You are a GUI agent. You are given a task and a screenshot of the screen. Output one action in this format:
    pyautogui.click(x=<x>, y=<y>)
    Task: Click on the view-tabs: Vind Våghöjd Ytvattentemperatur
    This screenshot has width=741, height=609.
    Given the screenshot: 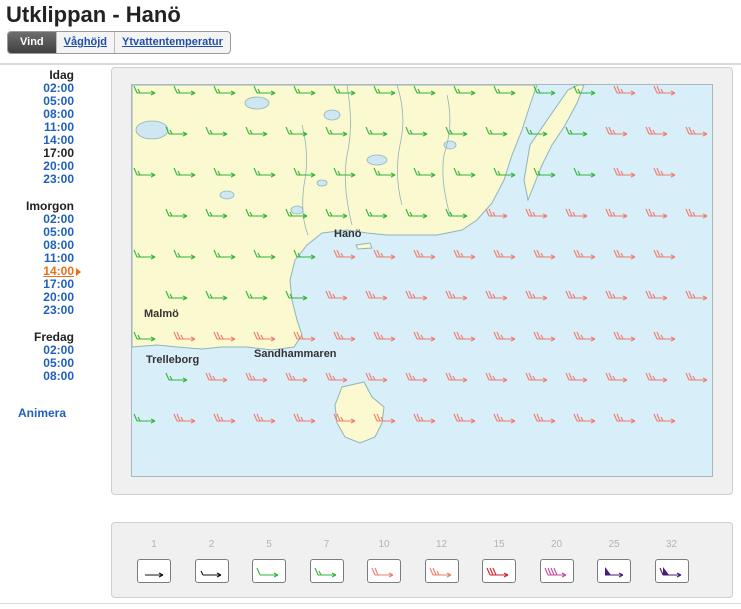 What is the action you would take?
    pyautogui.click(x=119, y=42)
    